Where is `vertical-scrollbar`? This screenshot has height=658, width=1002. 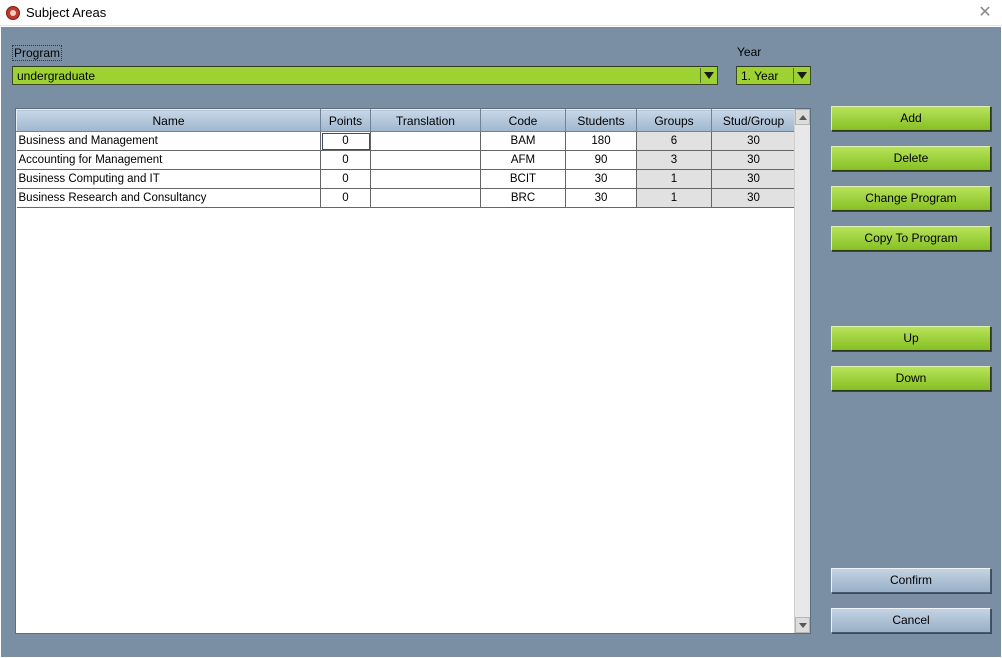 vertical-scrollbar is located at coordinates (802, 371).